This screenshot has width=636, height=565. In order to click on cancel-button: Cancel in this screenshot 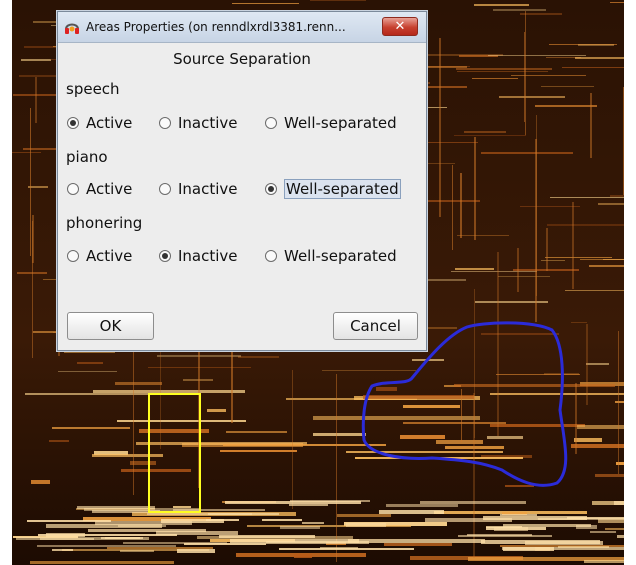, I will do `click(375, 326)`.